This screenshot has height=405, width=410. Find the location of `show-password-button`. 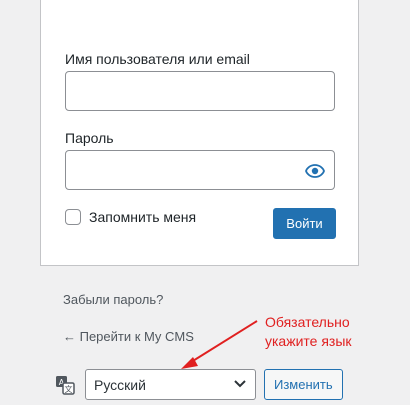

show-password-button is located at coordinates (315, 171).